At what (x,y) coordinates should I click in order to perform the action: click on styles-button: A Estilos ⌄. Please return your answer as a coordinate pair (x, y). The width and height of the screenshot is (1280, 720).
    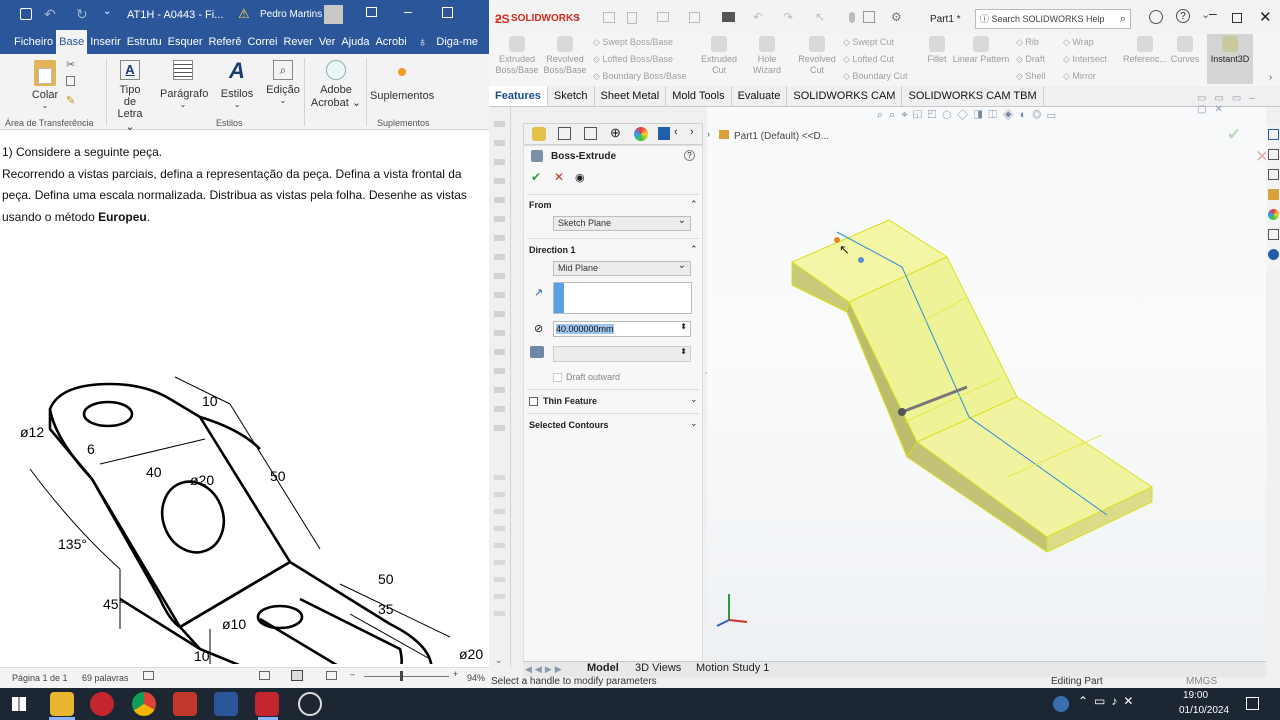
    Looking at the image, I should click on (237, 83).